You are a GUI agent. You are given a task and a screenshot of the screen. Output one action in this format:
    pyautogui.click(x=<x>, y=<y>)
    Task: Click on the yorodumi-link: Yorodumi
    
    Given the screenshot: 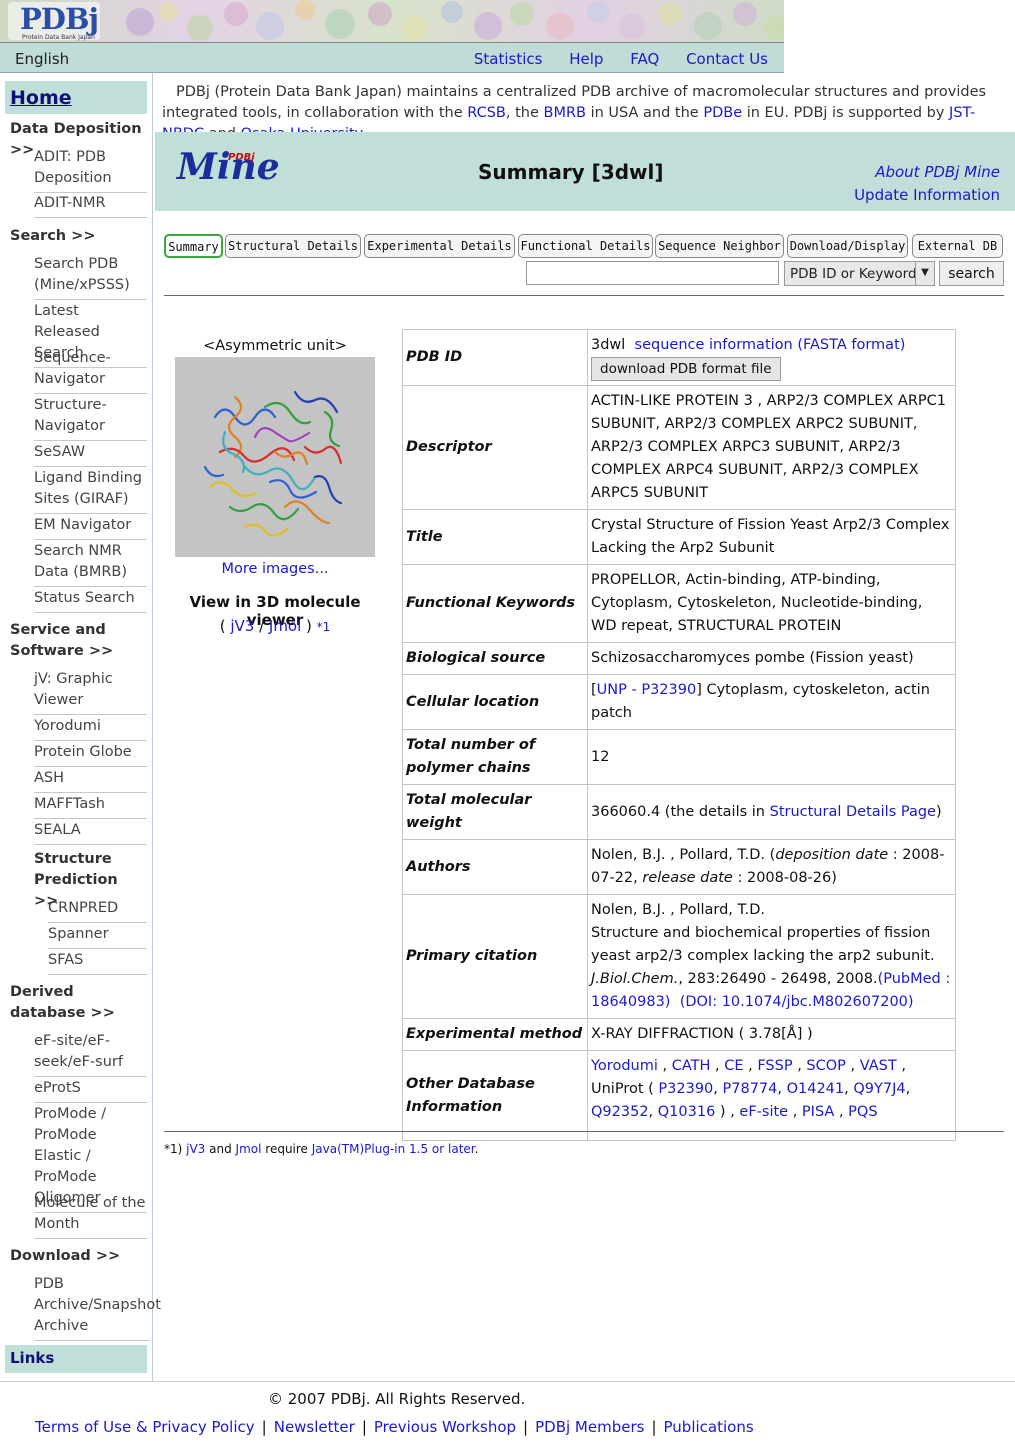 What is the action you would take?
    pyautogui.click(x=624, y=1066)
    